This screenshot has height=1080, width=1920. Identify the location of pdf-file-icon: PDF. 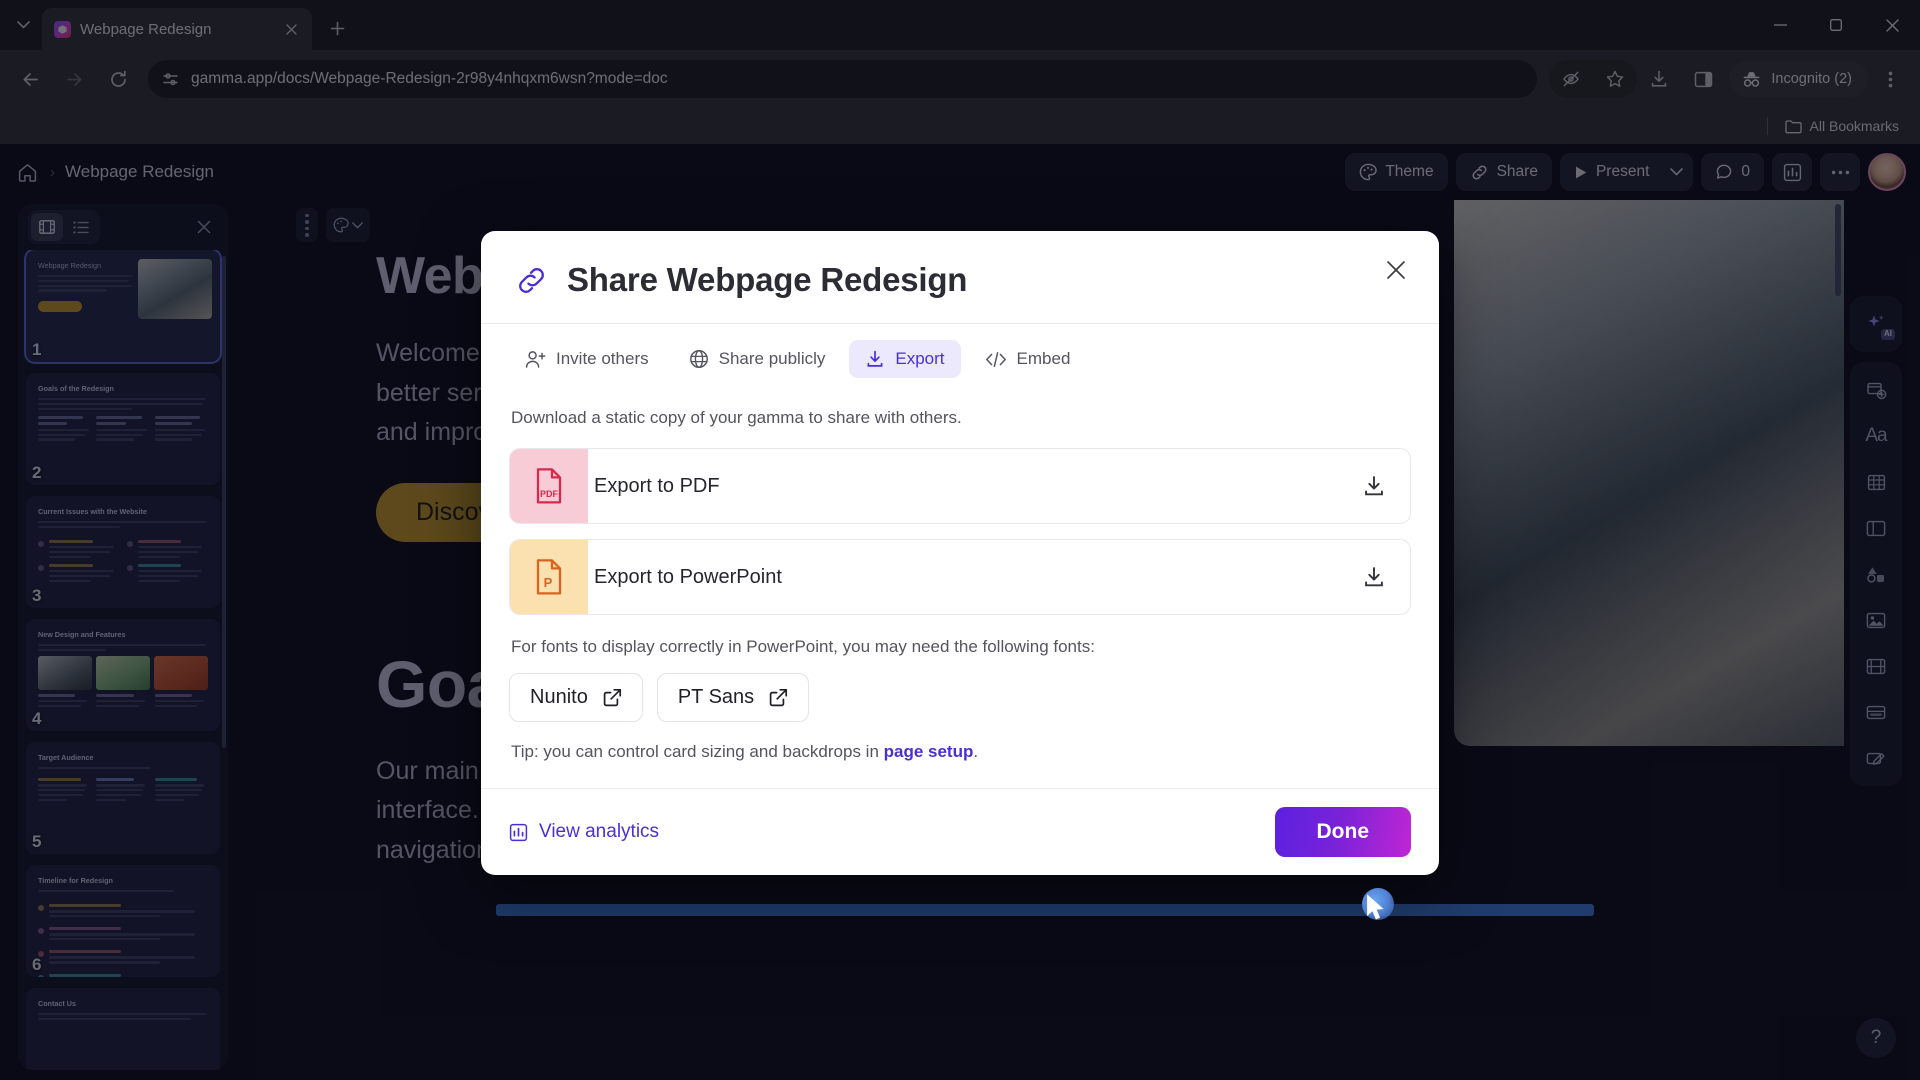
(549, 486).